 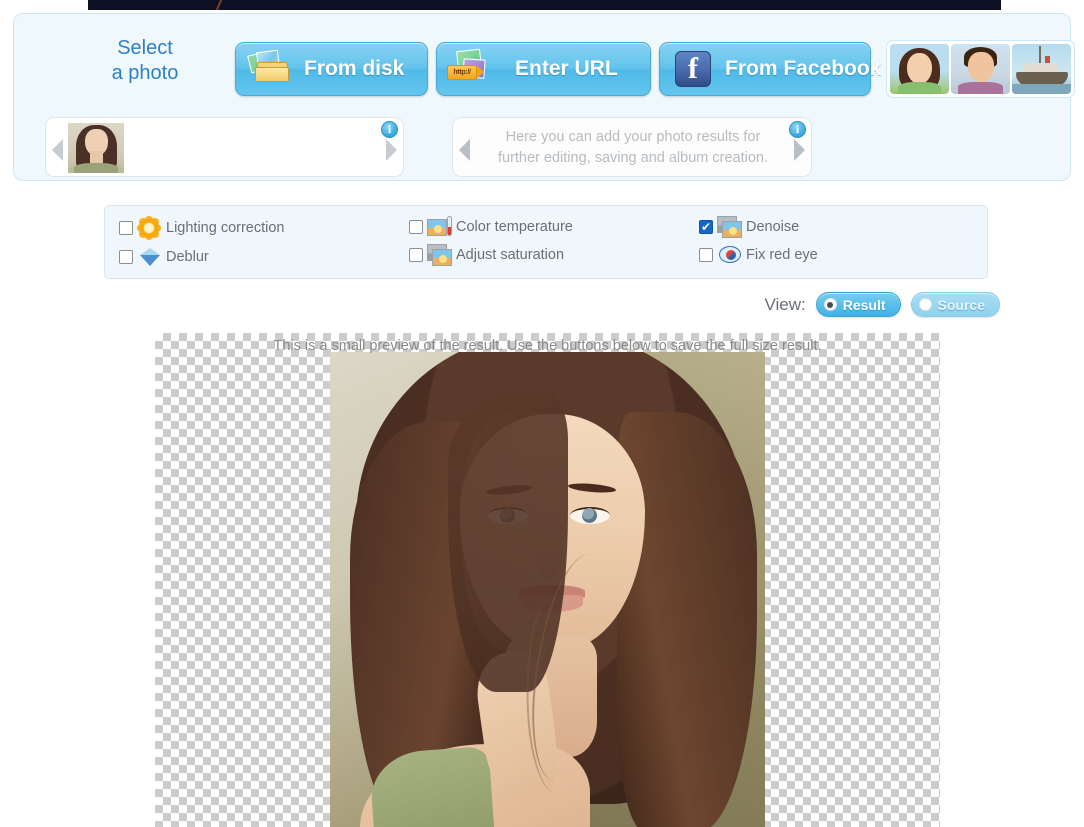 What do you see at coordinates (391, 150) in the screenshot?
I see `source-tray-next-arrow` at bounding box center [391, 150].